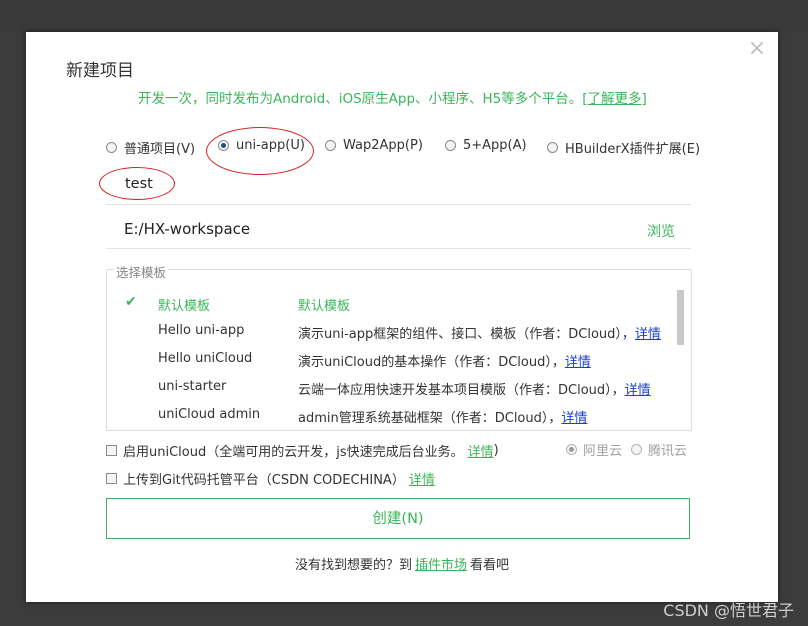 The image size is (808, 626). I want to click on provider-label: 阿里云, so click(603, 451).